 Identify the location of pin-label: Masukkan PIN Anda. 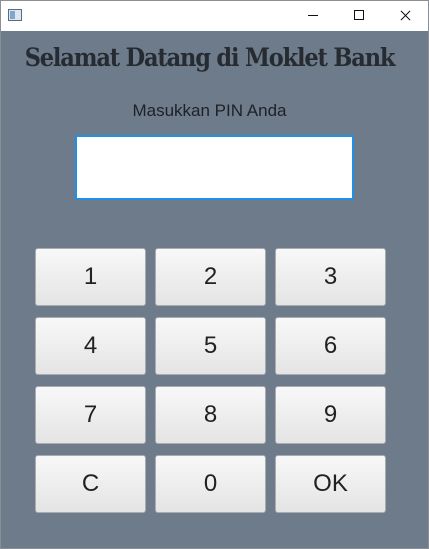
(209, 110).